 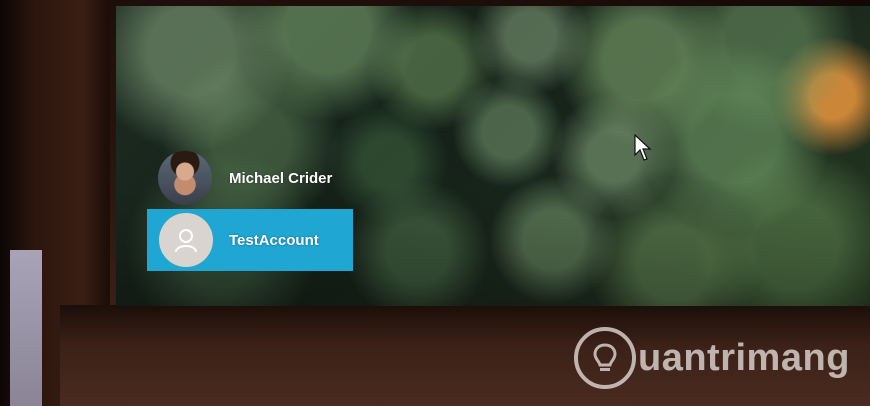 I want to click on avatar, so click(x=185, y=178).